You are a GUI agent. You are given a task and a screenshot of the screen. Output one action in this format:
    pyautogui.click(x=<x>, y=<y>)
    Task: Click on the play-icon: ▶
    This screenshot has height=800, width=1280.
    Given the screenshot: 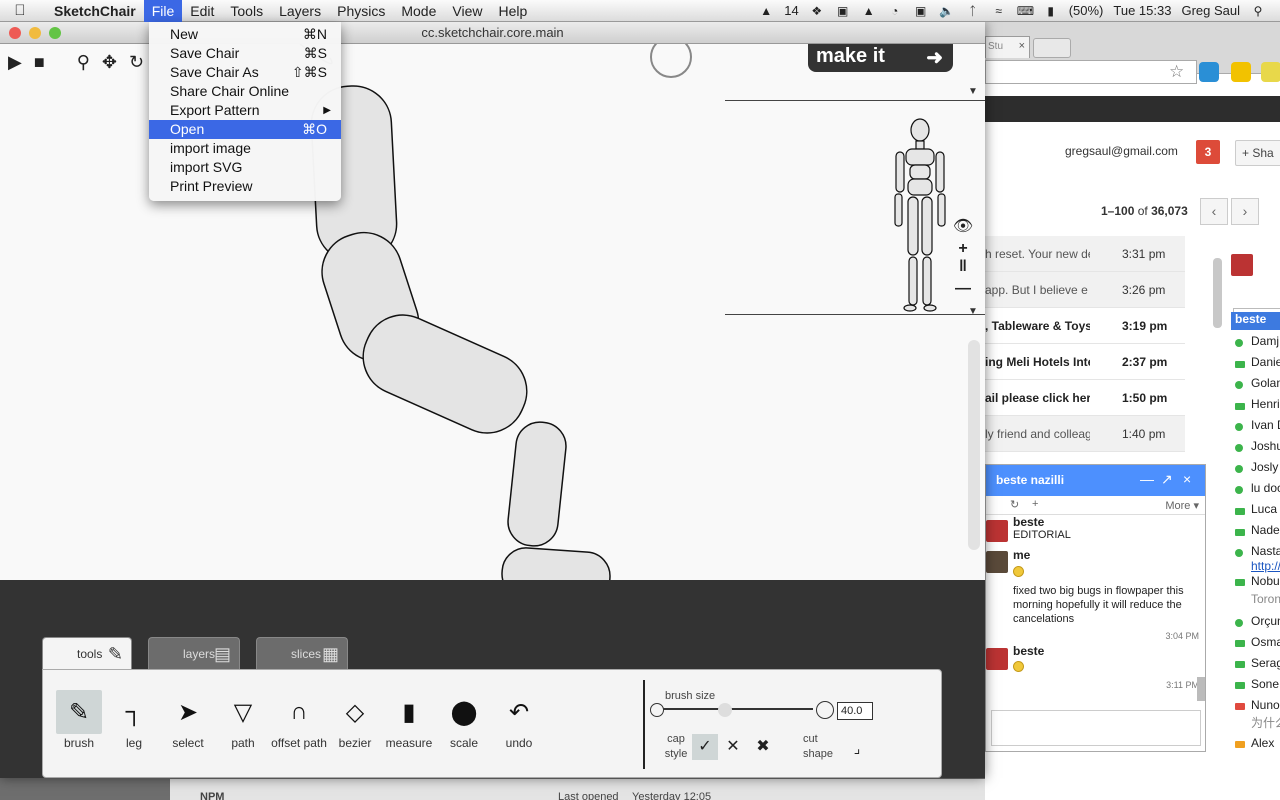 What is the action you would take?
    pyautogui.click(x=15, y=62)
    